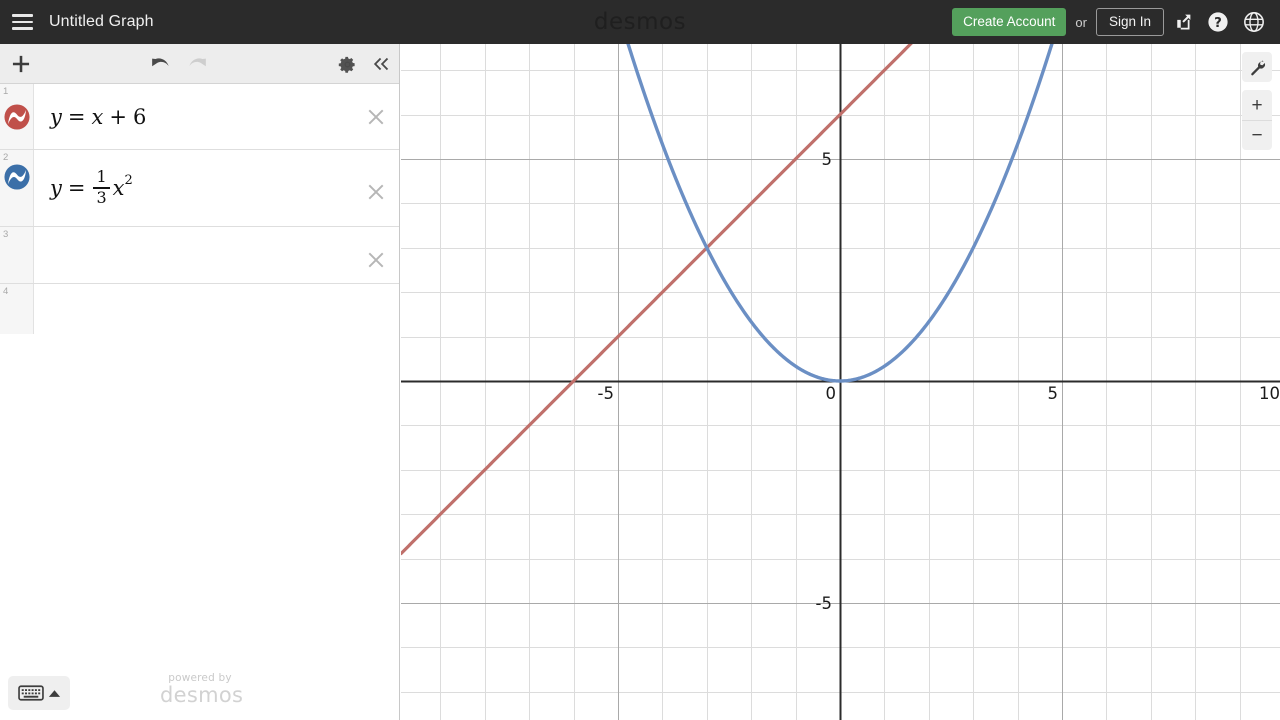 Image resolution: width=1280 pixels, height=720 pixels. Describe the element at coordinates (364, 64) in the screenshot. I see `toolbar-right-group` at that location.